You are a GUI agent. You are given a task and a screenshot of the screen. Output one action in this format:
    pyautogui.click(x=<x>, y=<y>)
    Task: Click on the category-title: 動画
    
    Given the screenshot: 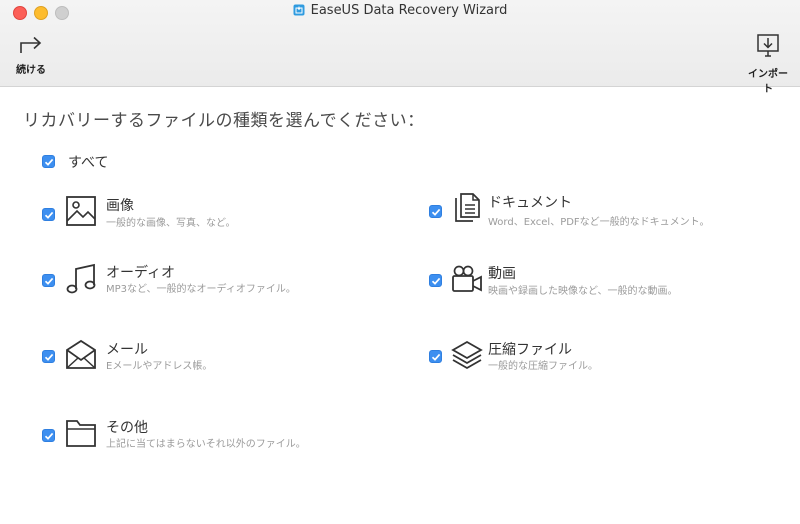 What is the action you would take?
    pyautogui.click(x=502, y=274)
    